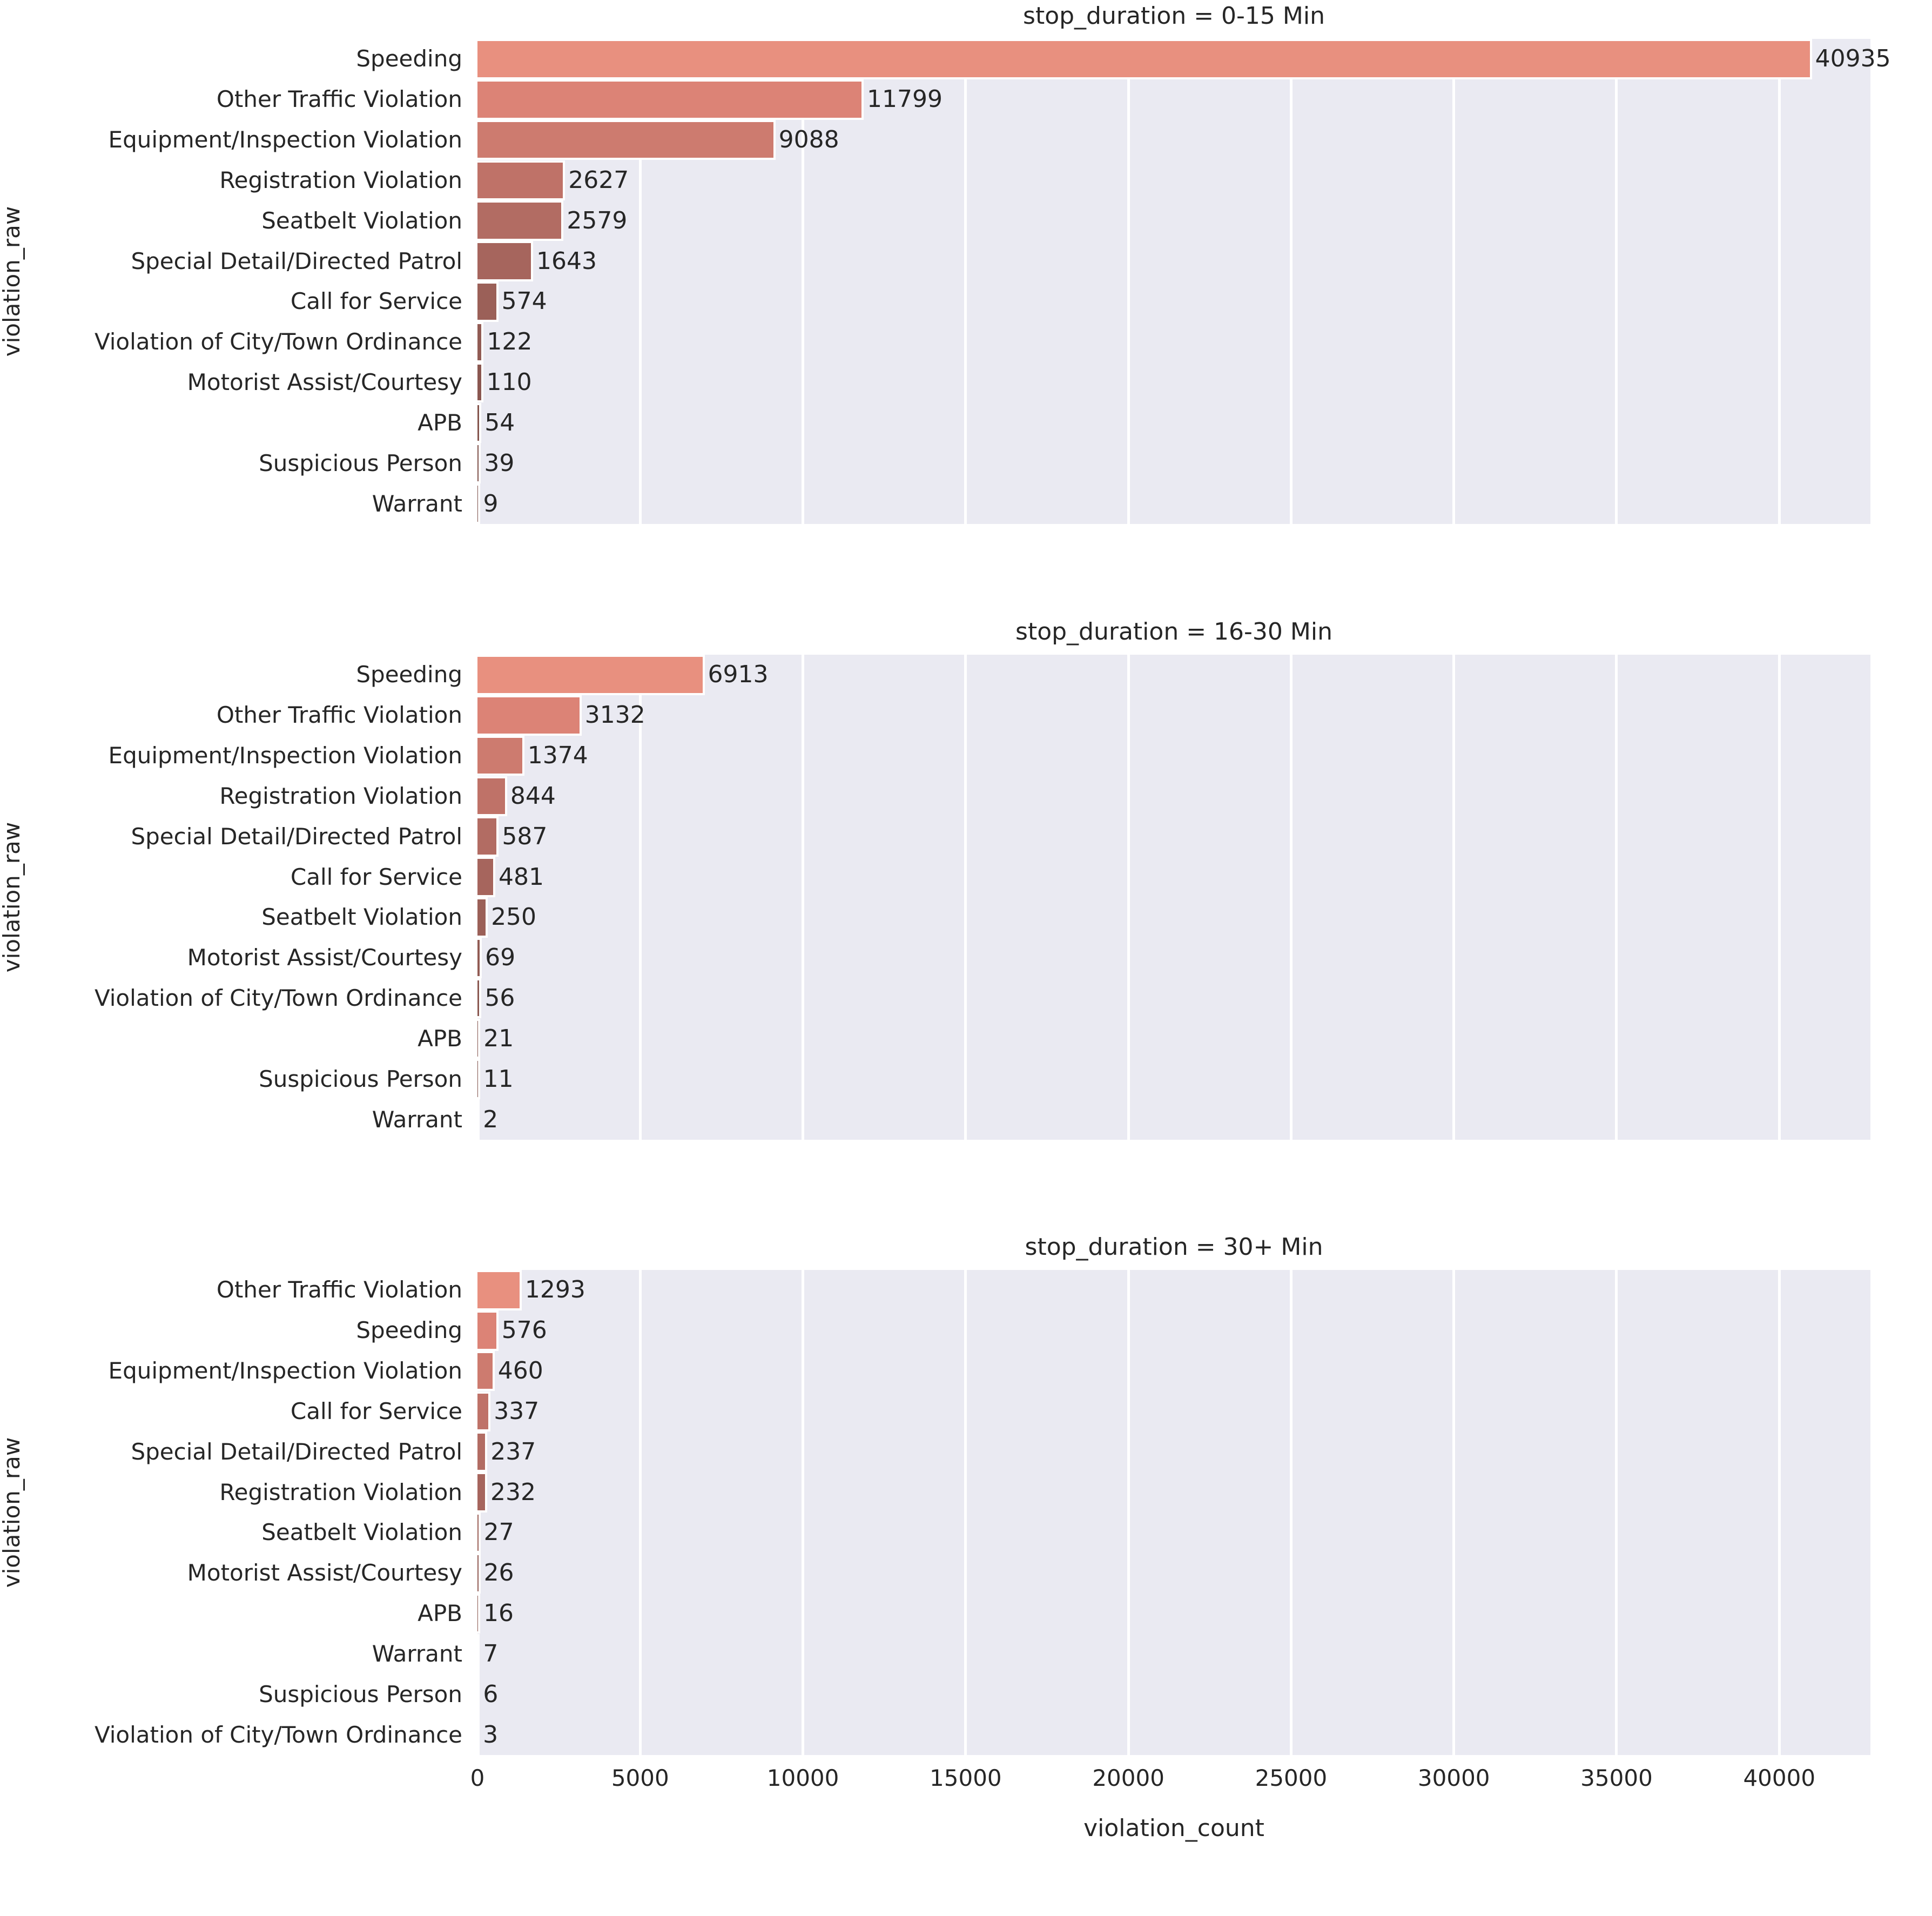 The image size is (1932, 1916). I want to click on x-tick-label-25000: 25000, so click(1291, 1778).